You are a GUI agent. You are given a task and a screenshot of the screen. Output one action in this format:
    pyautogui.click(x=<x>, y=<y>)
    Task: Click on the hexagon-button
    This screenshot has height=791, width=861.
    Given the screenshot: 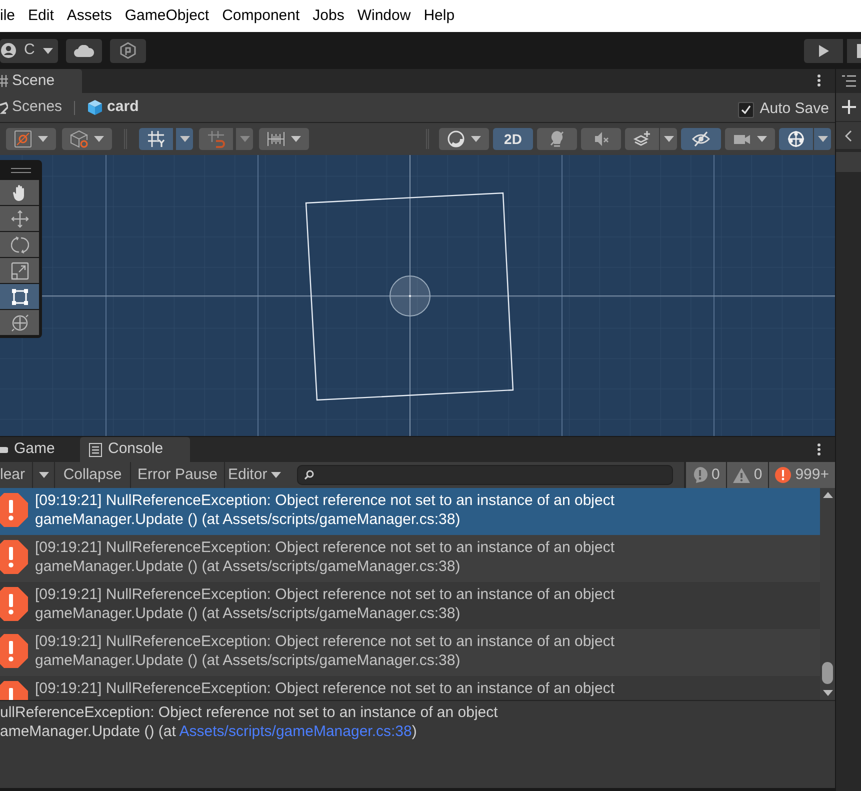 What is the action you would take?
    pyautogui.click(x=128, y=50)
    